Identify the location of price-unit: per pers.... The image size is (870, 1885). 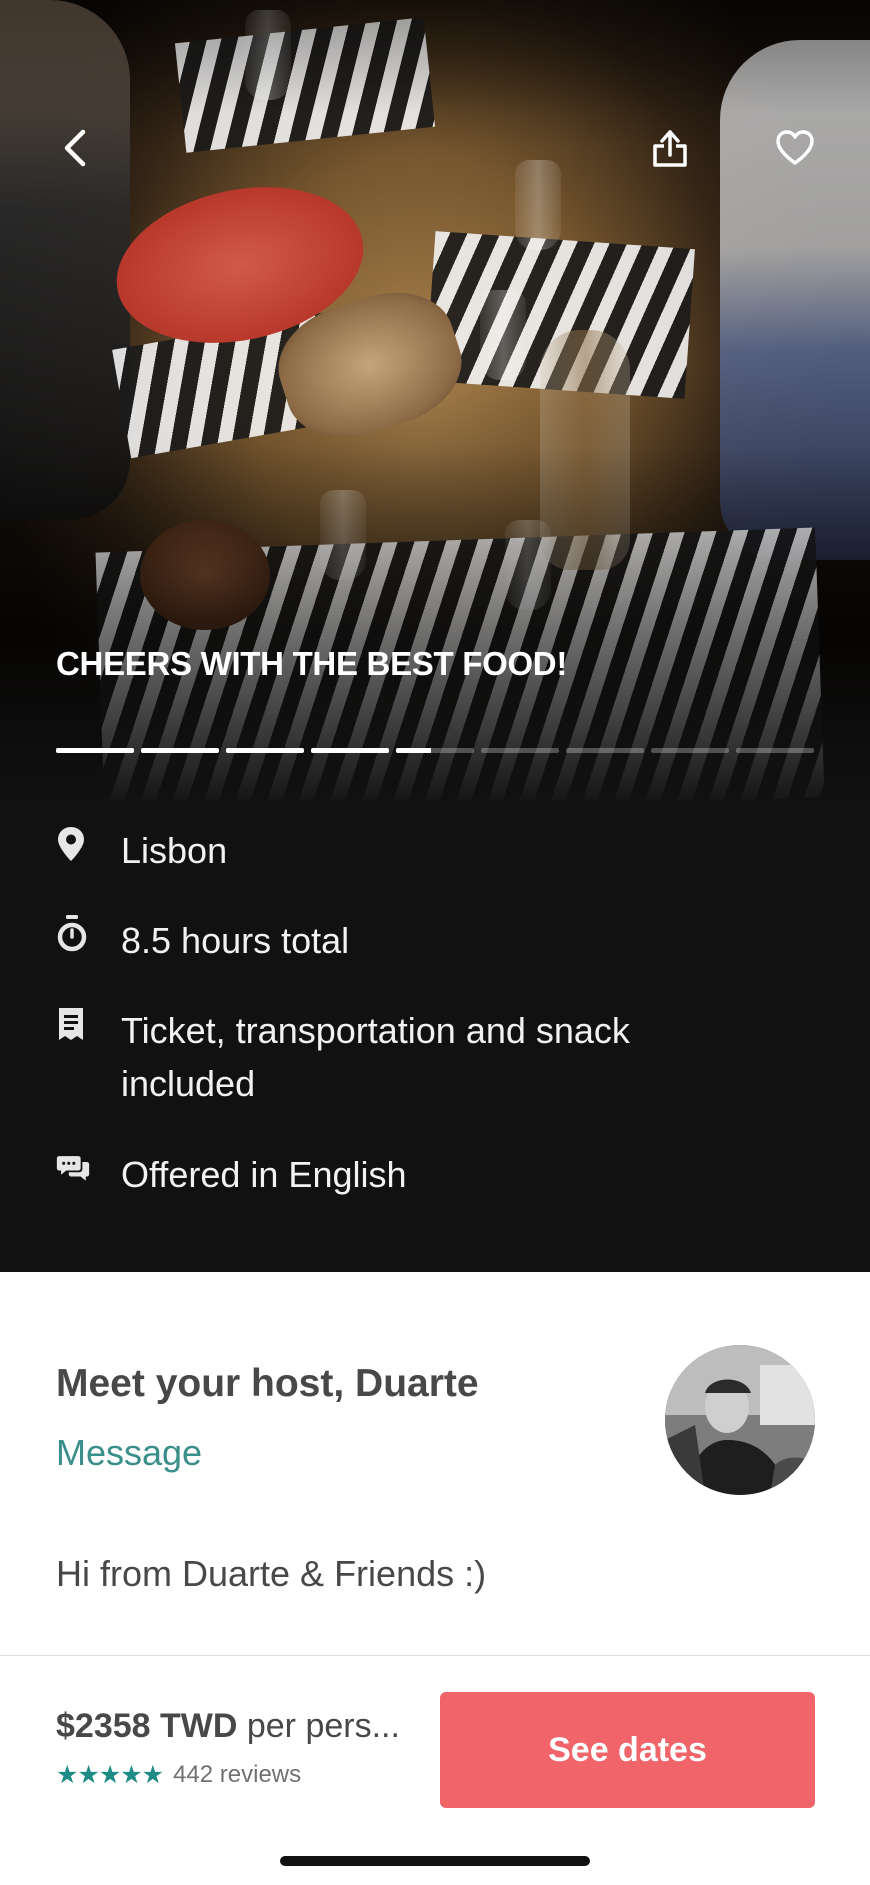
(323, 1726).